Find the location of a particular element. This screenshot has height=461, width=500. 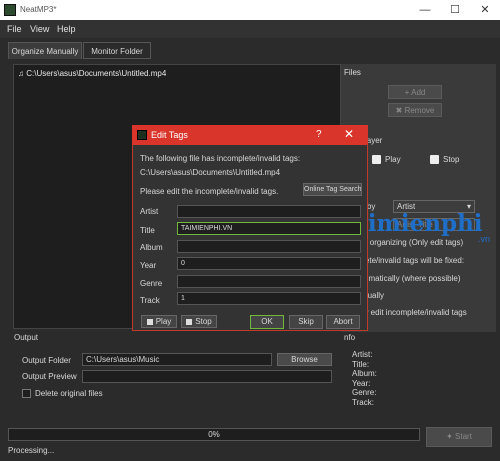

online-tag-search-button: Online Tag Search is located at coordinates (332, 189).